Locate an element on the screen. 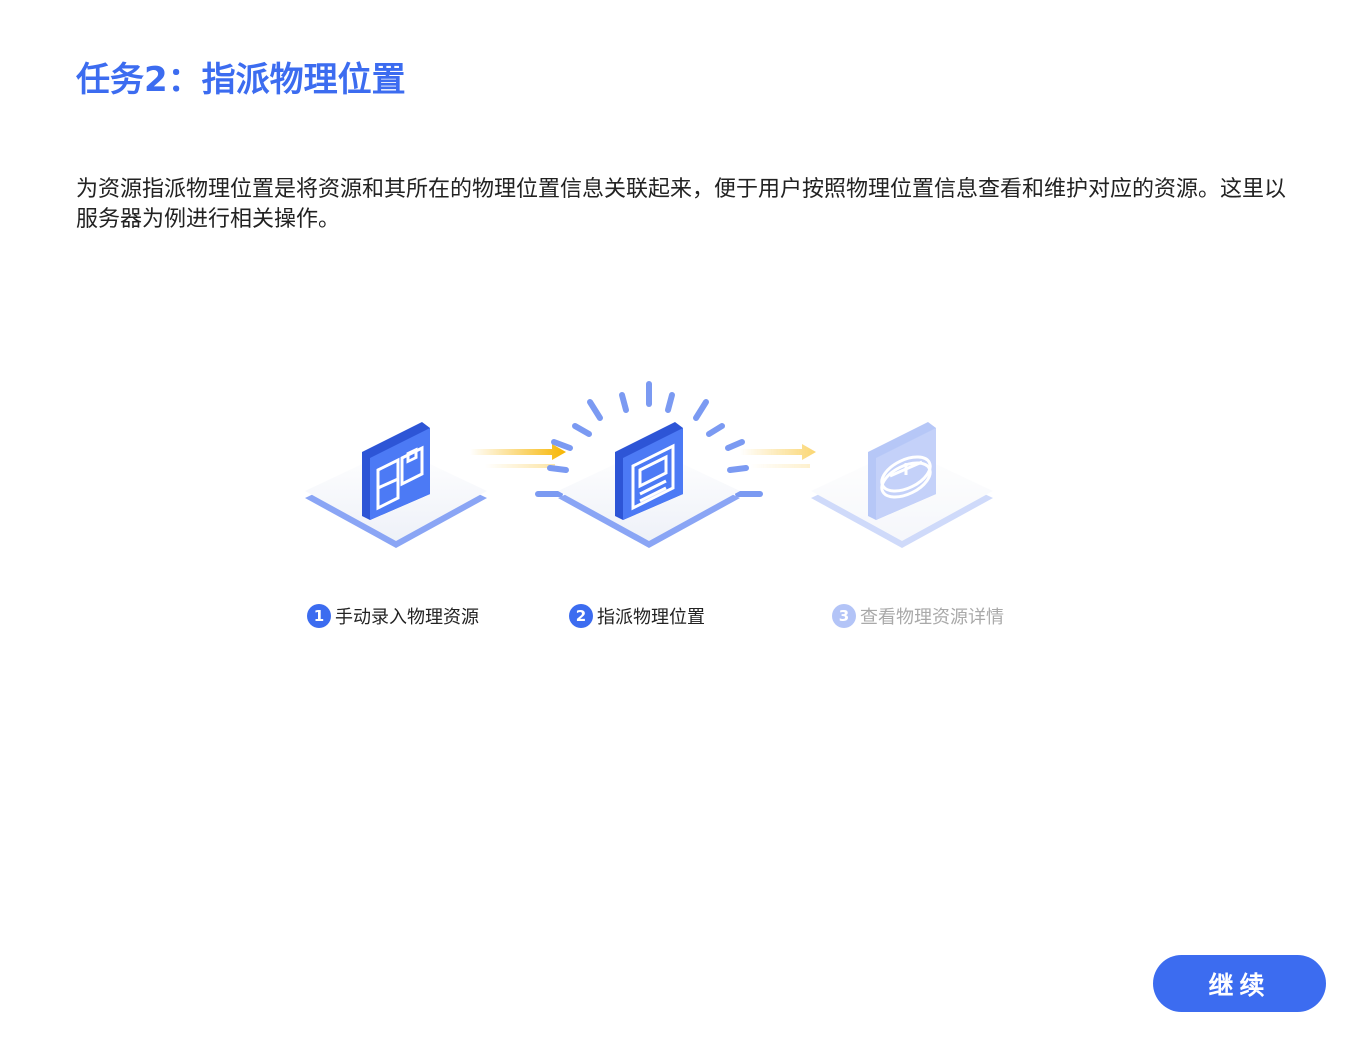 Image resolution: width=1366 pixels, height=1052 pixels. step-1-number-badge: 1 is located at coordinates (319, 616).